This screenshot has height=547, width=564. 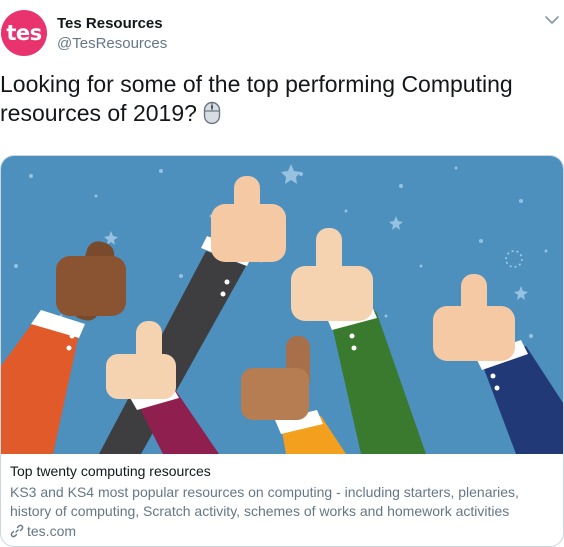 What do you see at coordinates (17, 531) in the screenshot?
I see `link-icon` at bounding box center [17, 531].